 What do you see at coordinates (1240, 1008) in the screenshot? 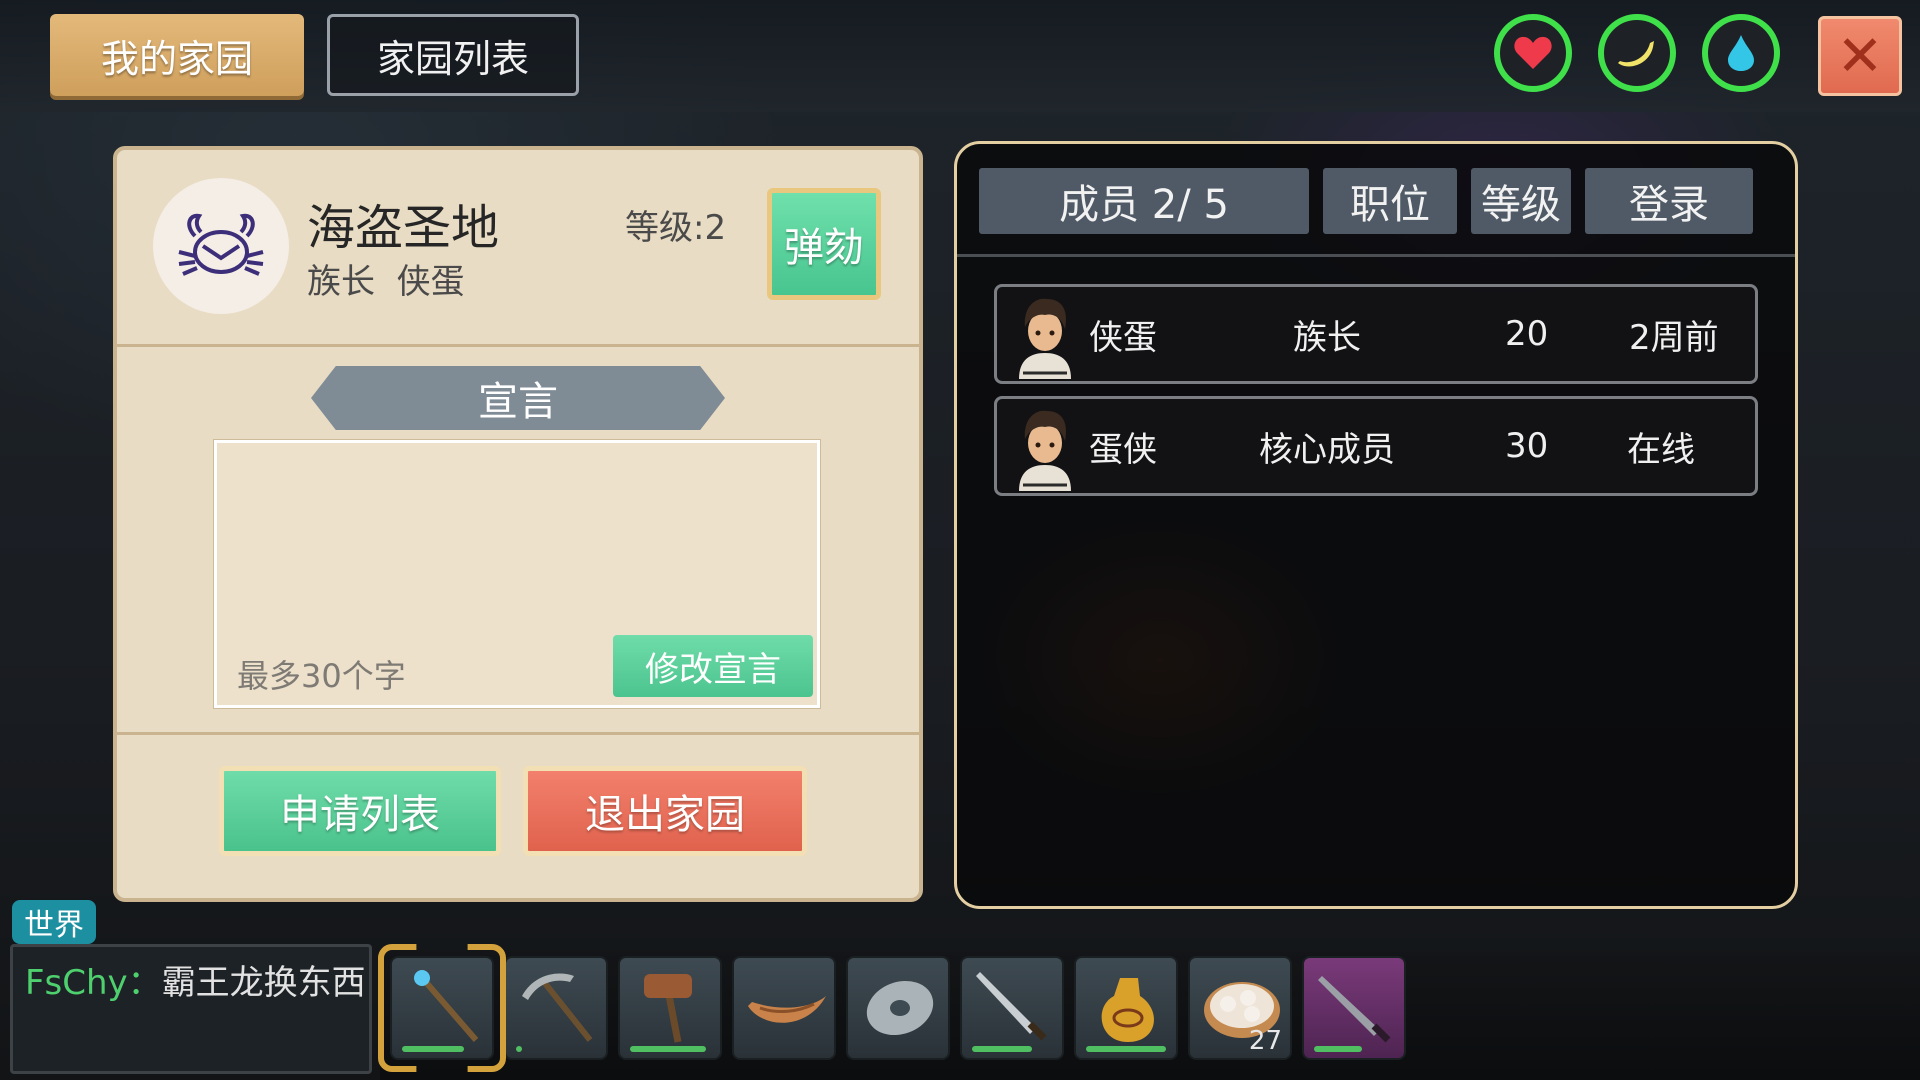
I see `hotbar-slot-8: 27` at bounding box center [1240, 1008].